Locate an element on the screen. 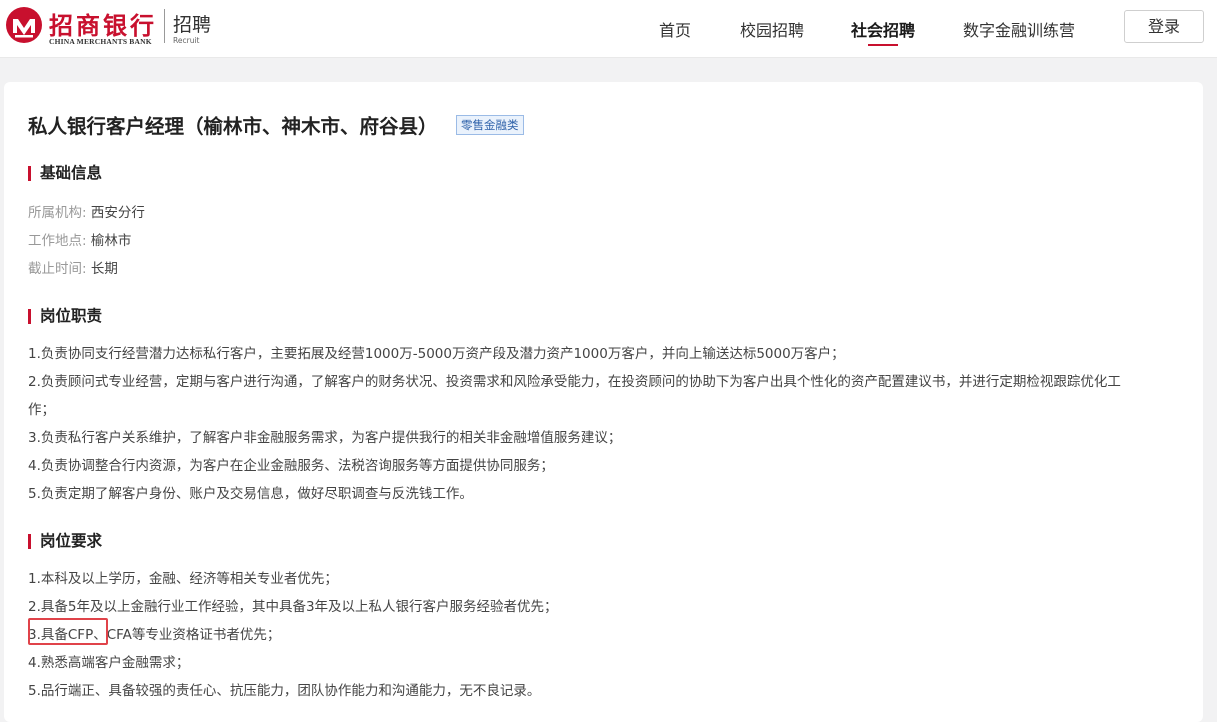 This screenshot has height=722, width=1217. logo-divider is located at coordinates (164, 26).